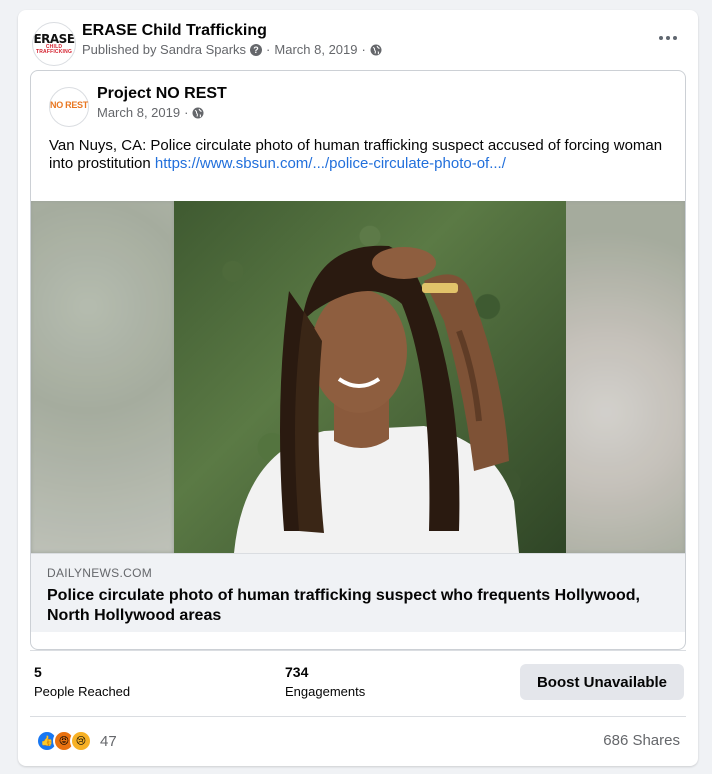 Image resolution: width=712 pixels, height=774 pixels. Describe the element at coordinates (256, 49) in the screenshot. I see `question-icon: ?` at that location.